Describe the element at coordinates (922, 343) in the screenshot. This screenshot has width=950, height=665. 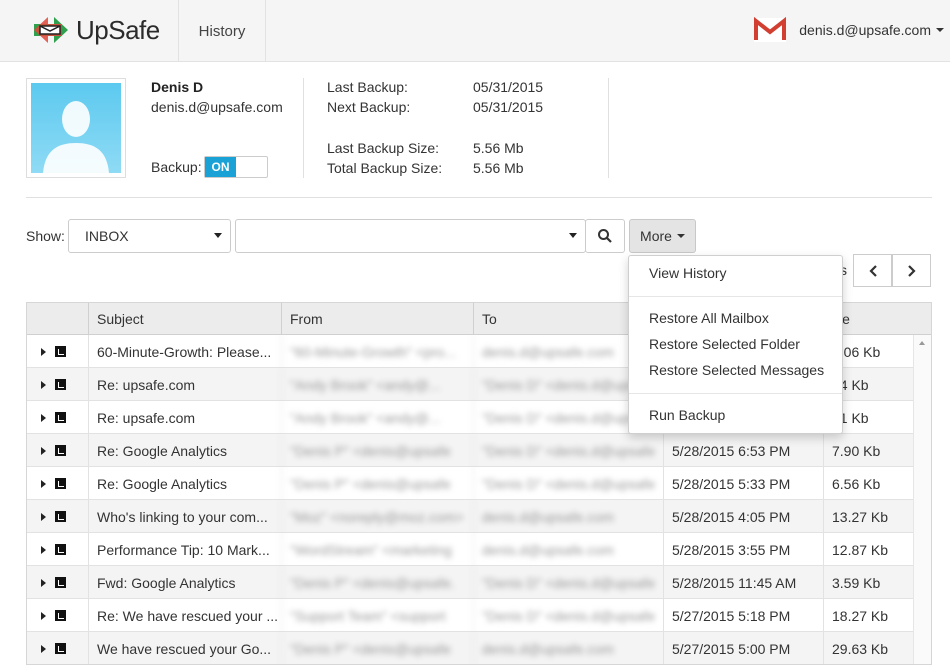
I see `scroll-up-icon` at that location.